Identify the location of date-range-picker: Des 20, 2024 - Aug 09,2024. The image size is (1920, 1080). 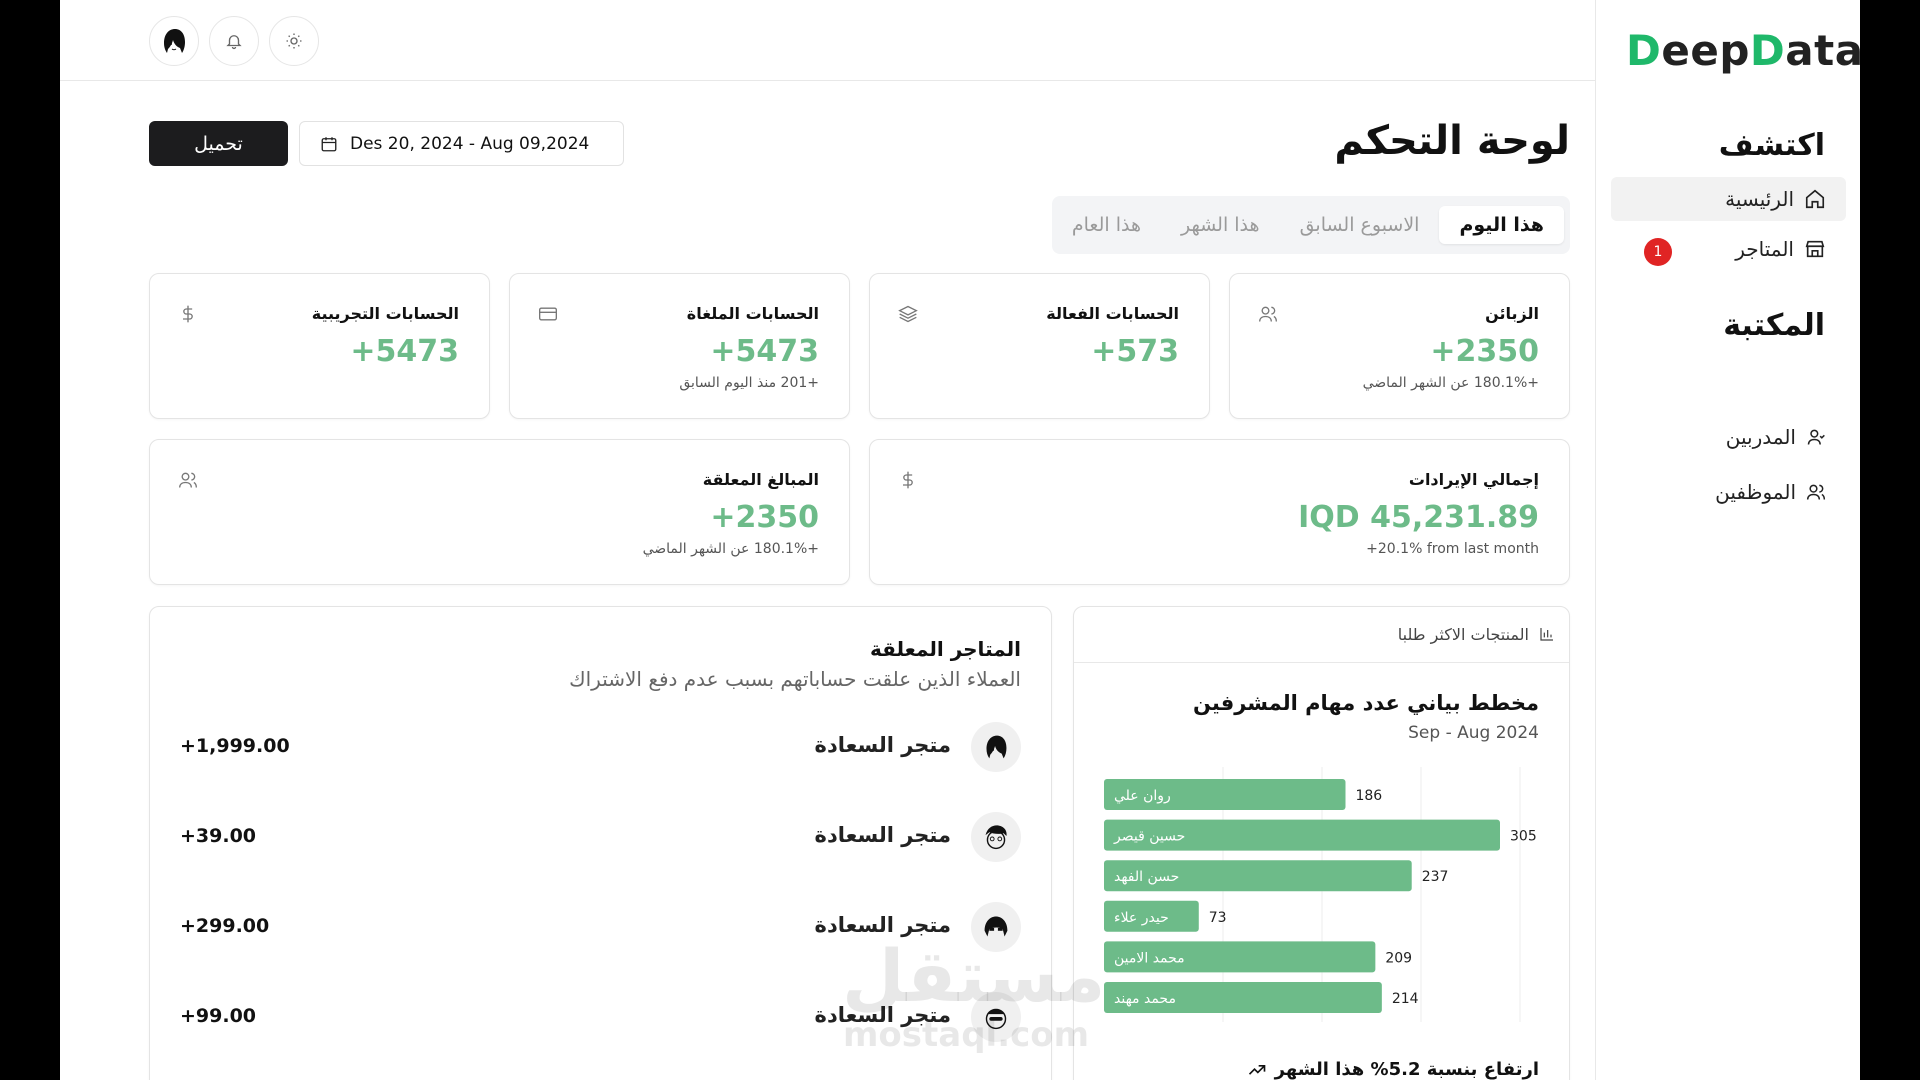
(461, 143).